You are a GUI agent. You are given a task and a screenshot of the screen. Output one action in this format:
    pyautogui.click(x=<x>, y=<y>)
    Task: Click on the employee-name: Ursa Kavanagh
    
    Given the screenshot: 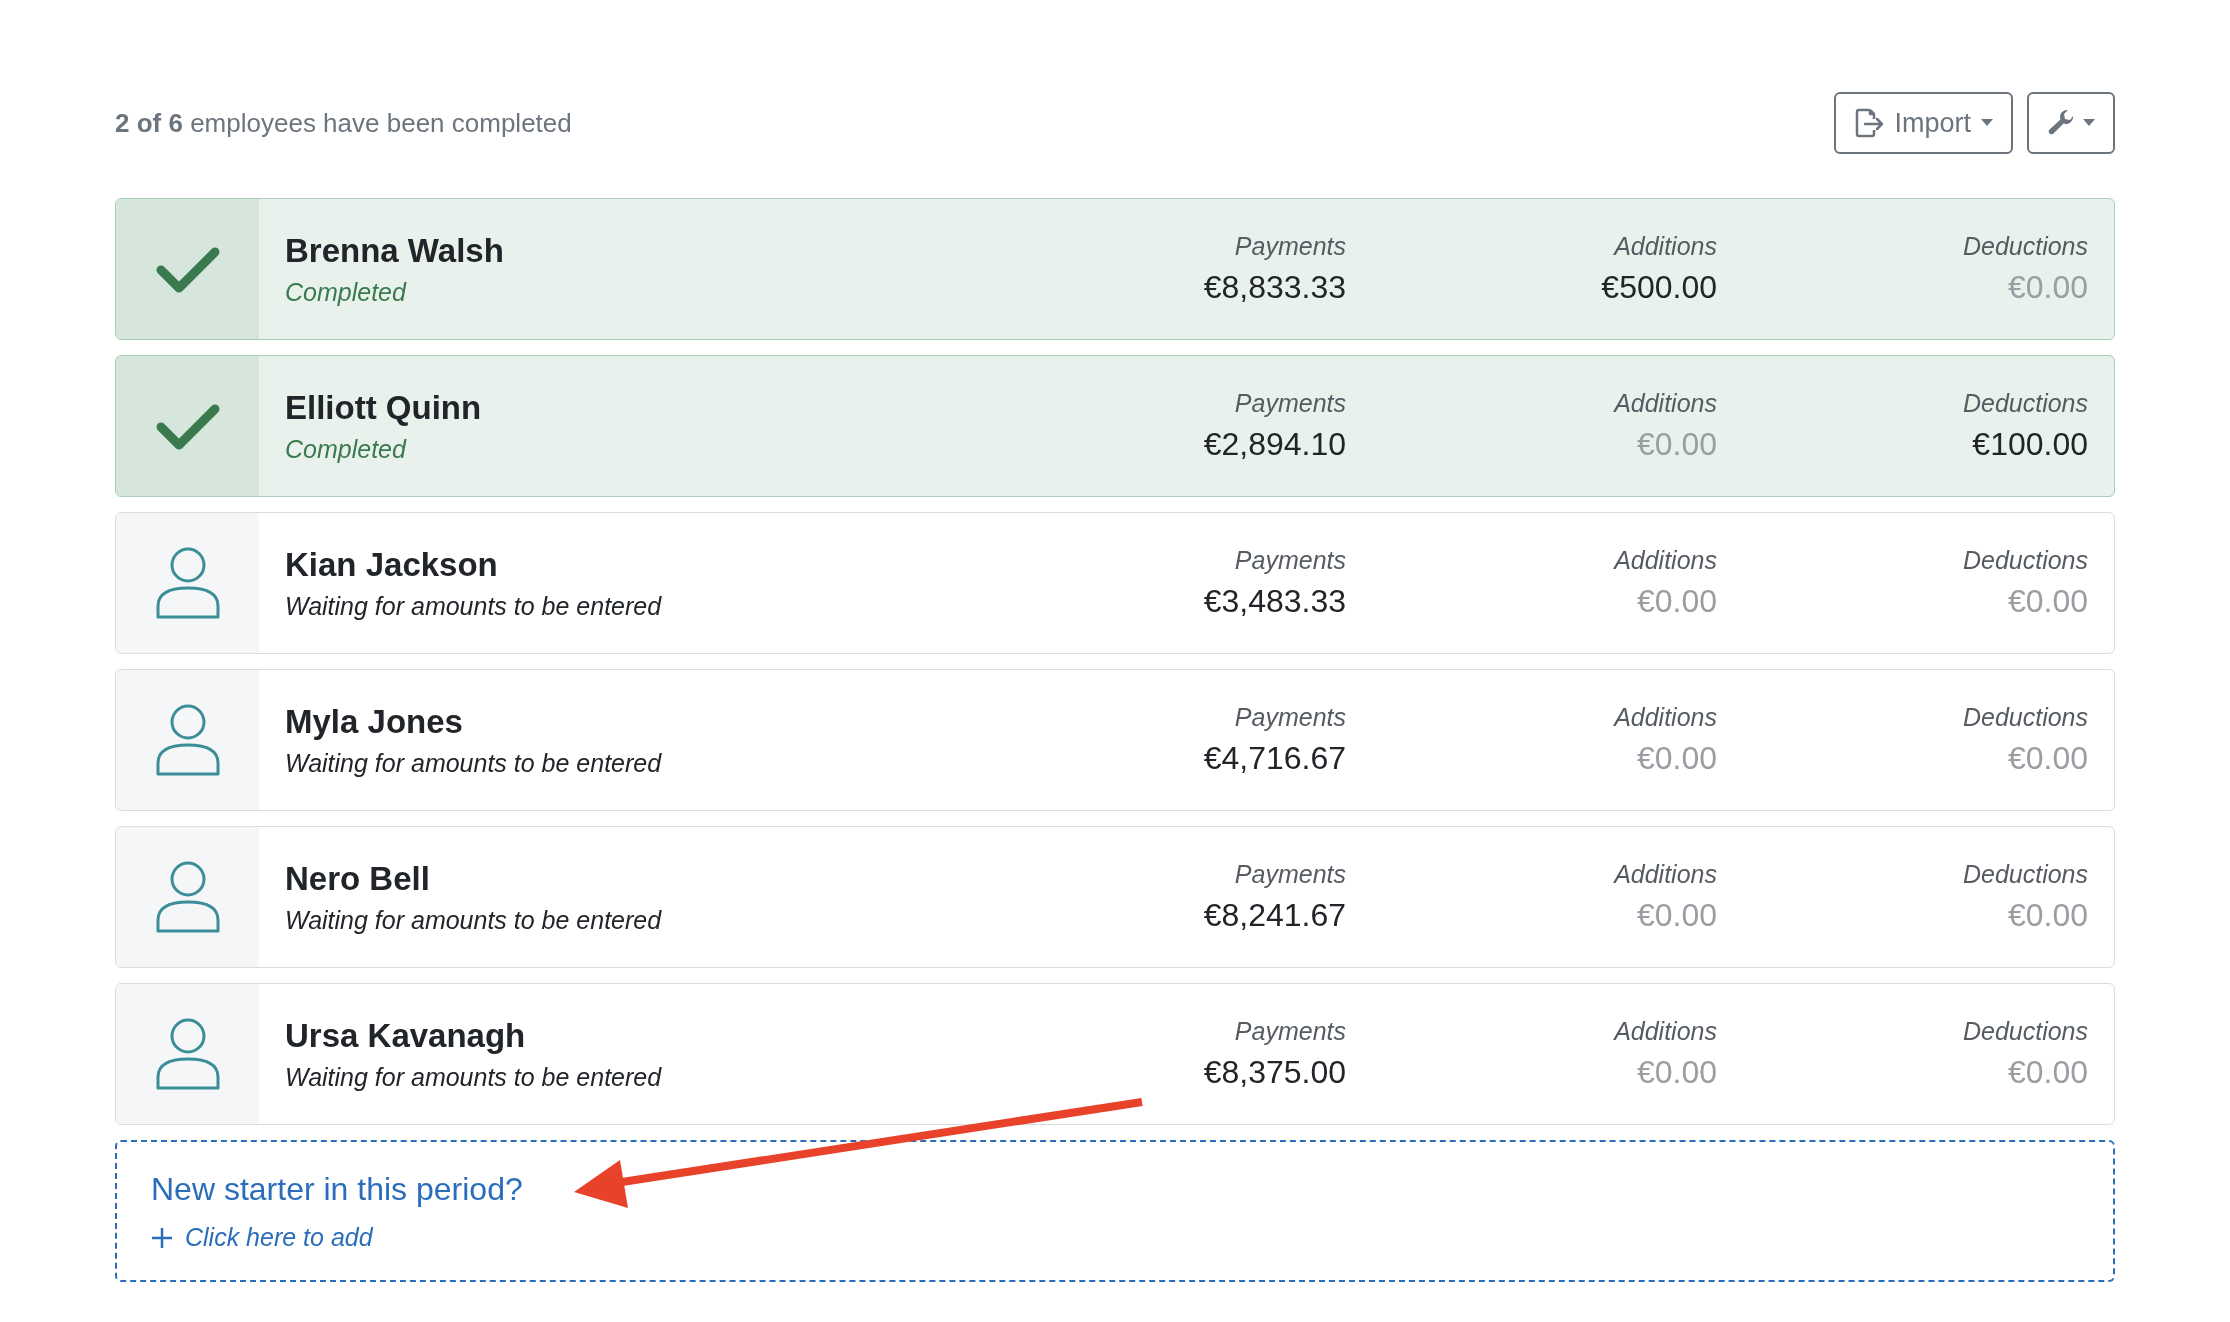 What is the action you would take?
    pyautogui.click(x=406, y=1035)
    